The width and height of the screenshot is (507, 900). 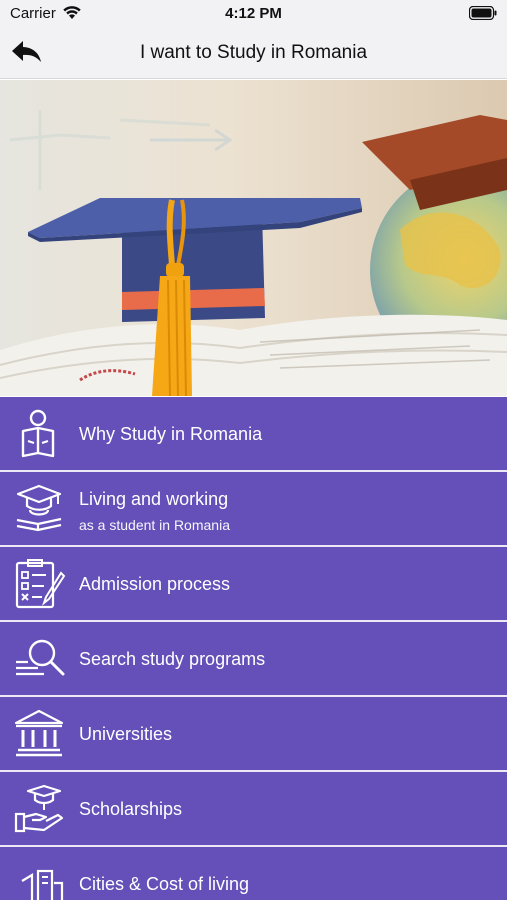 I want to click on menu-item-label: Admission process, so click(x=155, y=584).